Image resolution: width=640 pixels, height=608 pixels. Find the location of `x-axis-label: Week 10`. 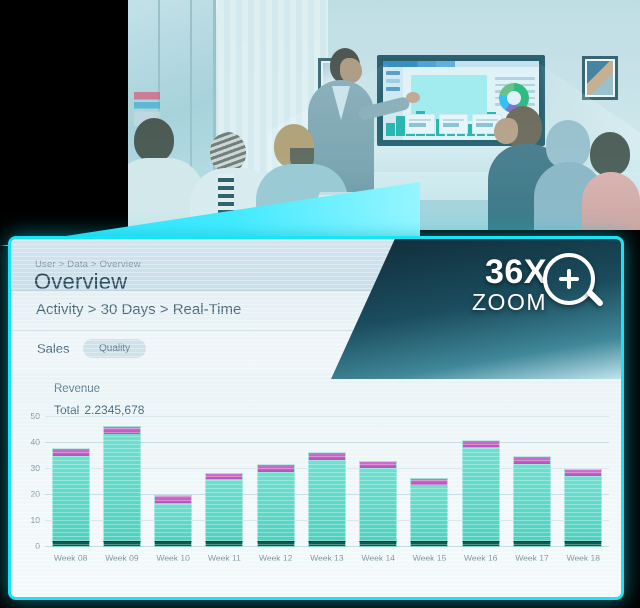

x-axis-label: Week 10 is located at coordinates (173, 558).